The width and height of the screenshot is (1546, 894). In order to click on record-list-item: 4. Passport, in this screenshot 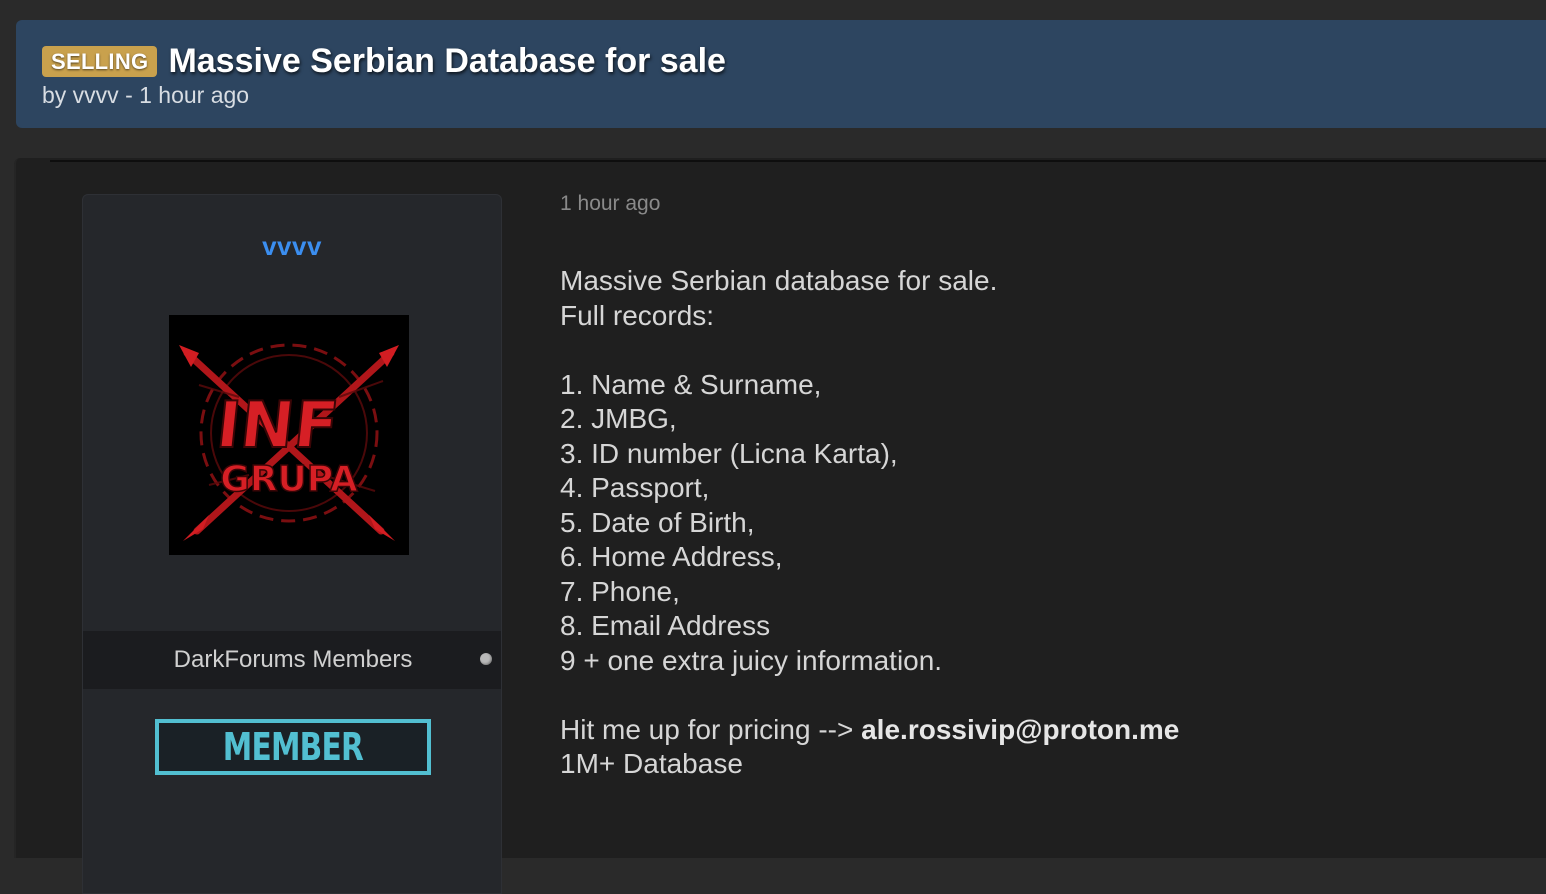, I will do `click(635, 487)`.